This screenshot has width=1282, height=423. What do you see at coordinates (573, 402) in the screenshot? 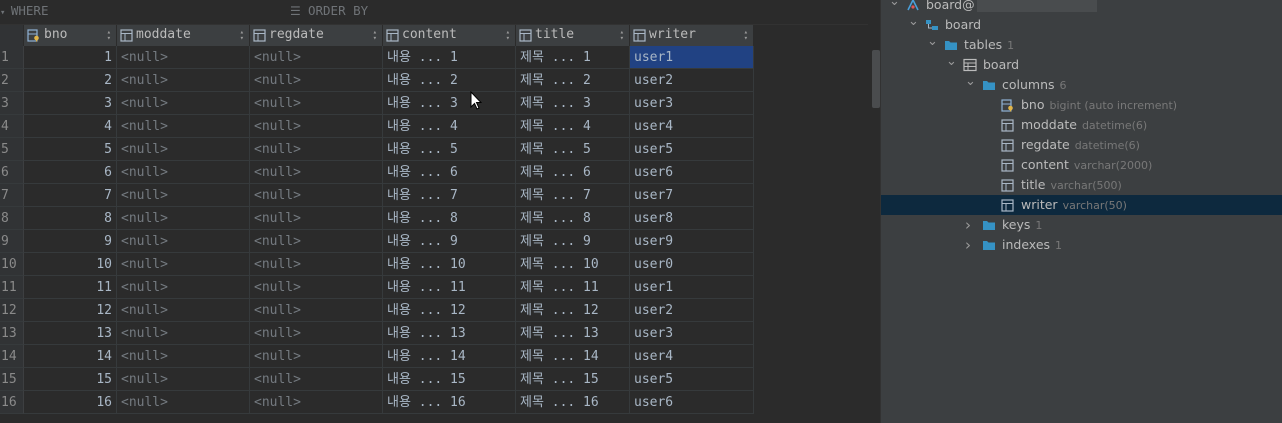
I see `cell-title: 제목 ... 16` at bounding box center [573, 402].